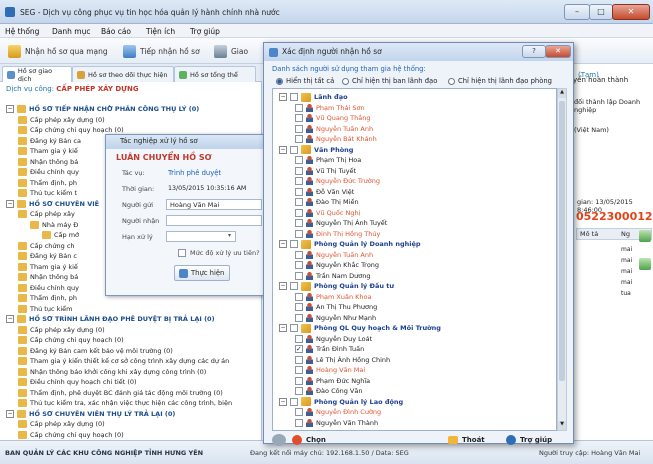 This screenshot has height=464, width=653. Describe the element at coordinates (313, 97) in the screenshot. I see `group-node: − Lãnh đạo` at that location.